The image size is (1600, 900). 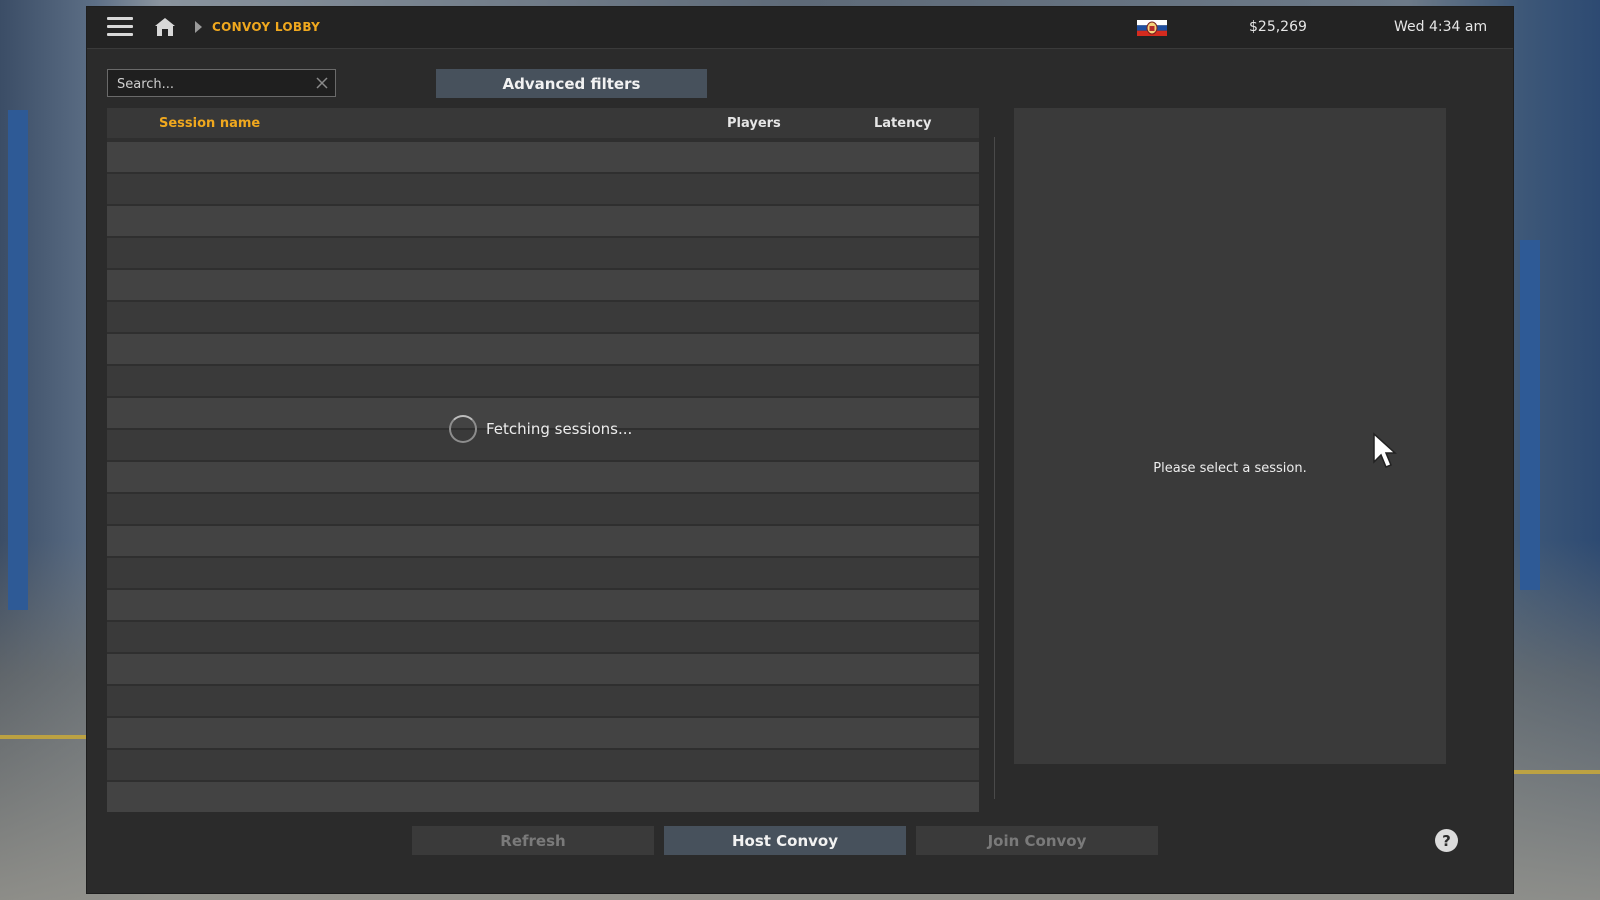 I want to click on search-box, so click(x=221, y=83).